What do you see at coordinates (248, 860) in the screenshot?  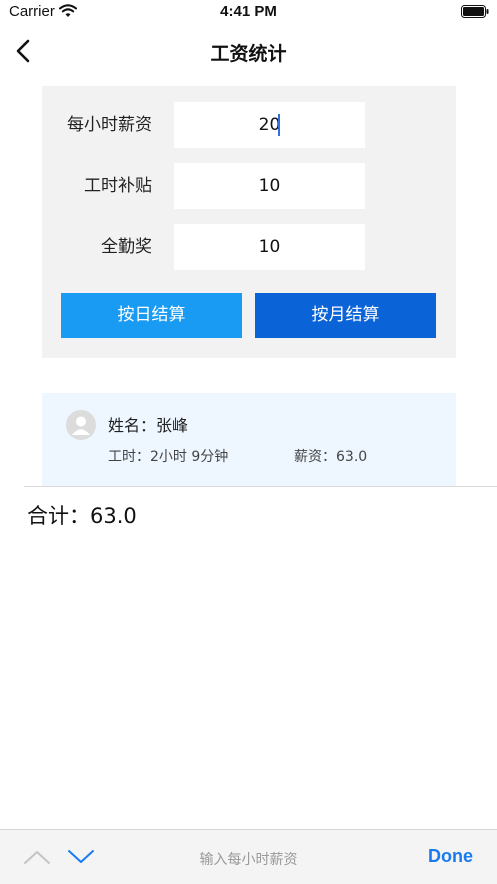 I see `input-hint: 输入每小时薪资` at bounding box center [248, 860].